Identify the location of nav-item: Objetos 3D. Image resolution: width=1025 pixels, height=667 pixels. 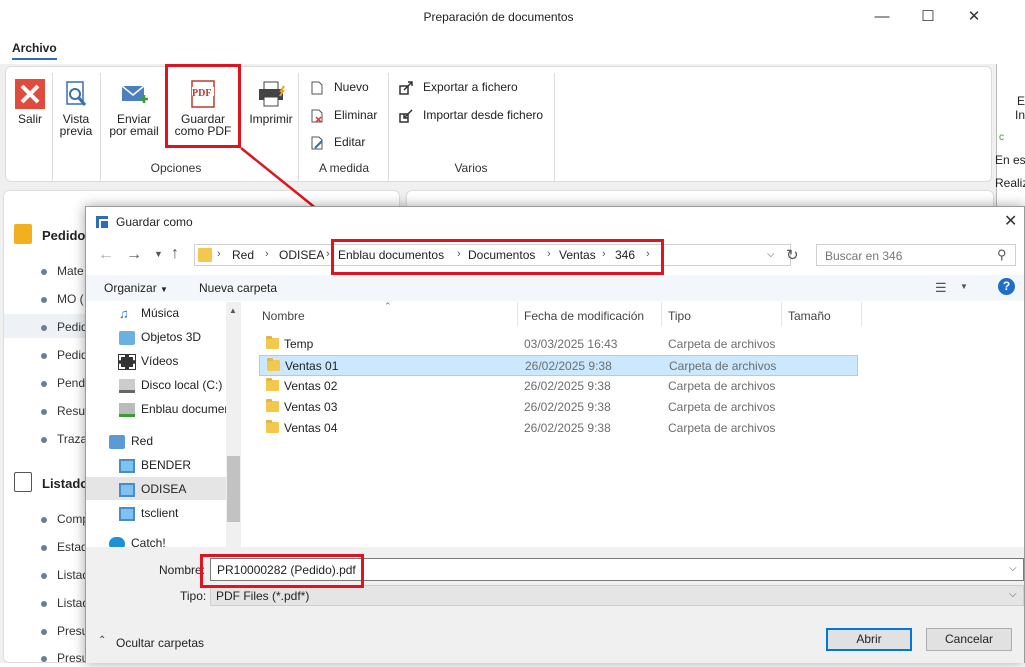
(160, 337).